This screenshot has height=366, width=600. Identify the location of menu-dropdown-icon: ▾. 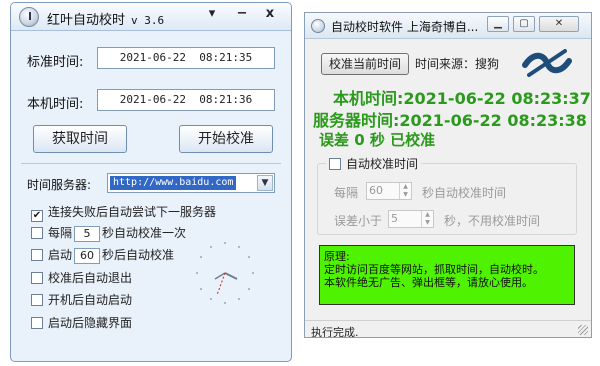
(212, 14).